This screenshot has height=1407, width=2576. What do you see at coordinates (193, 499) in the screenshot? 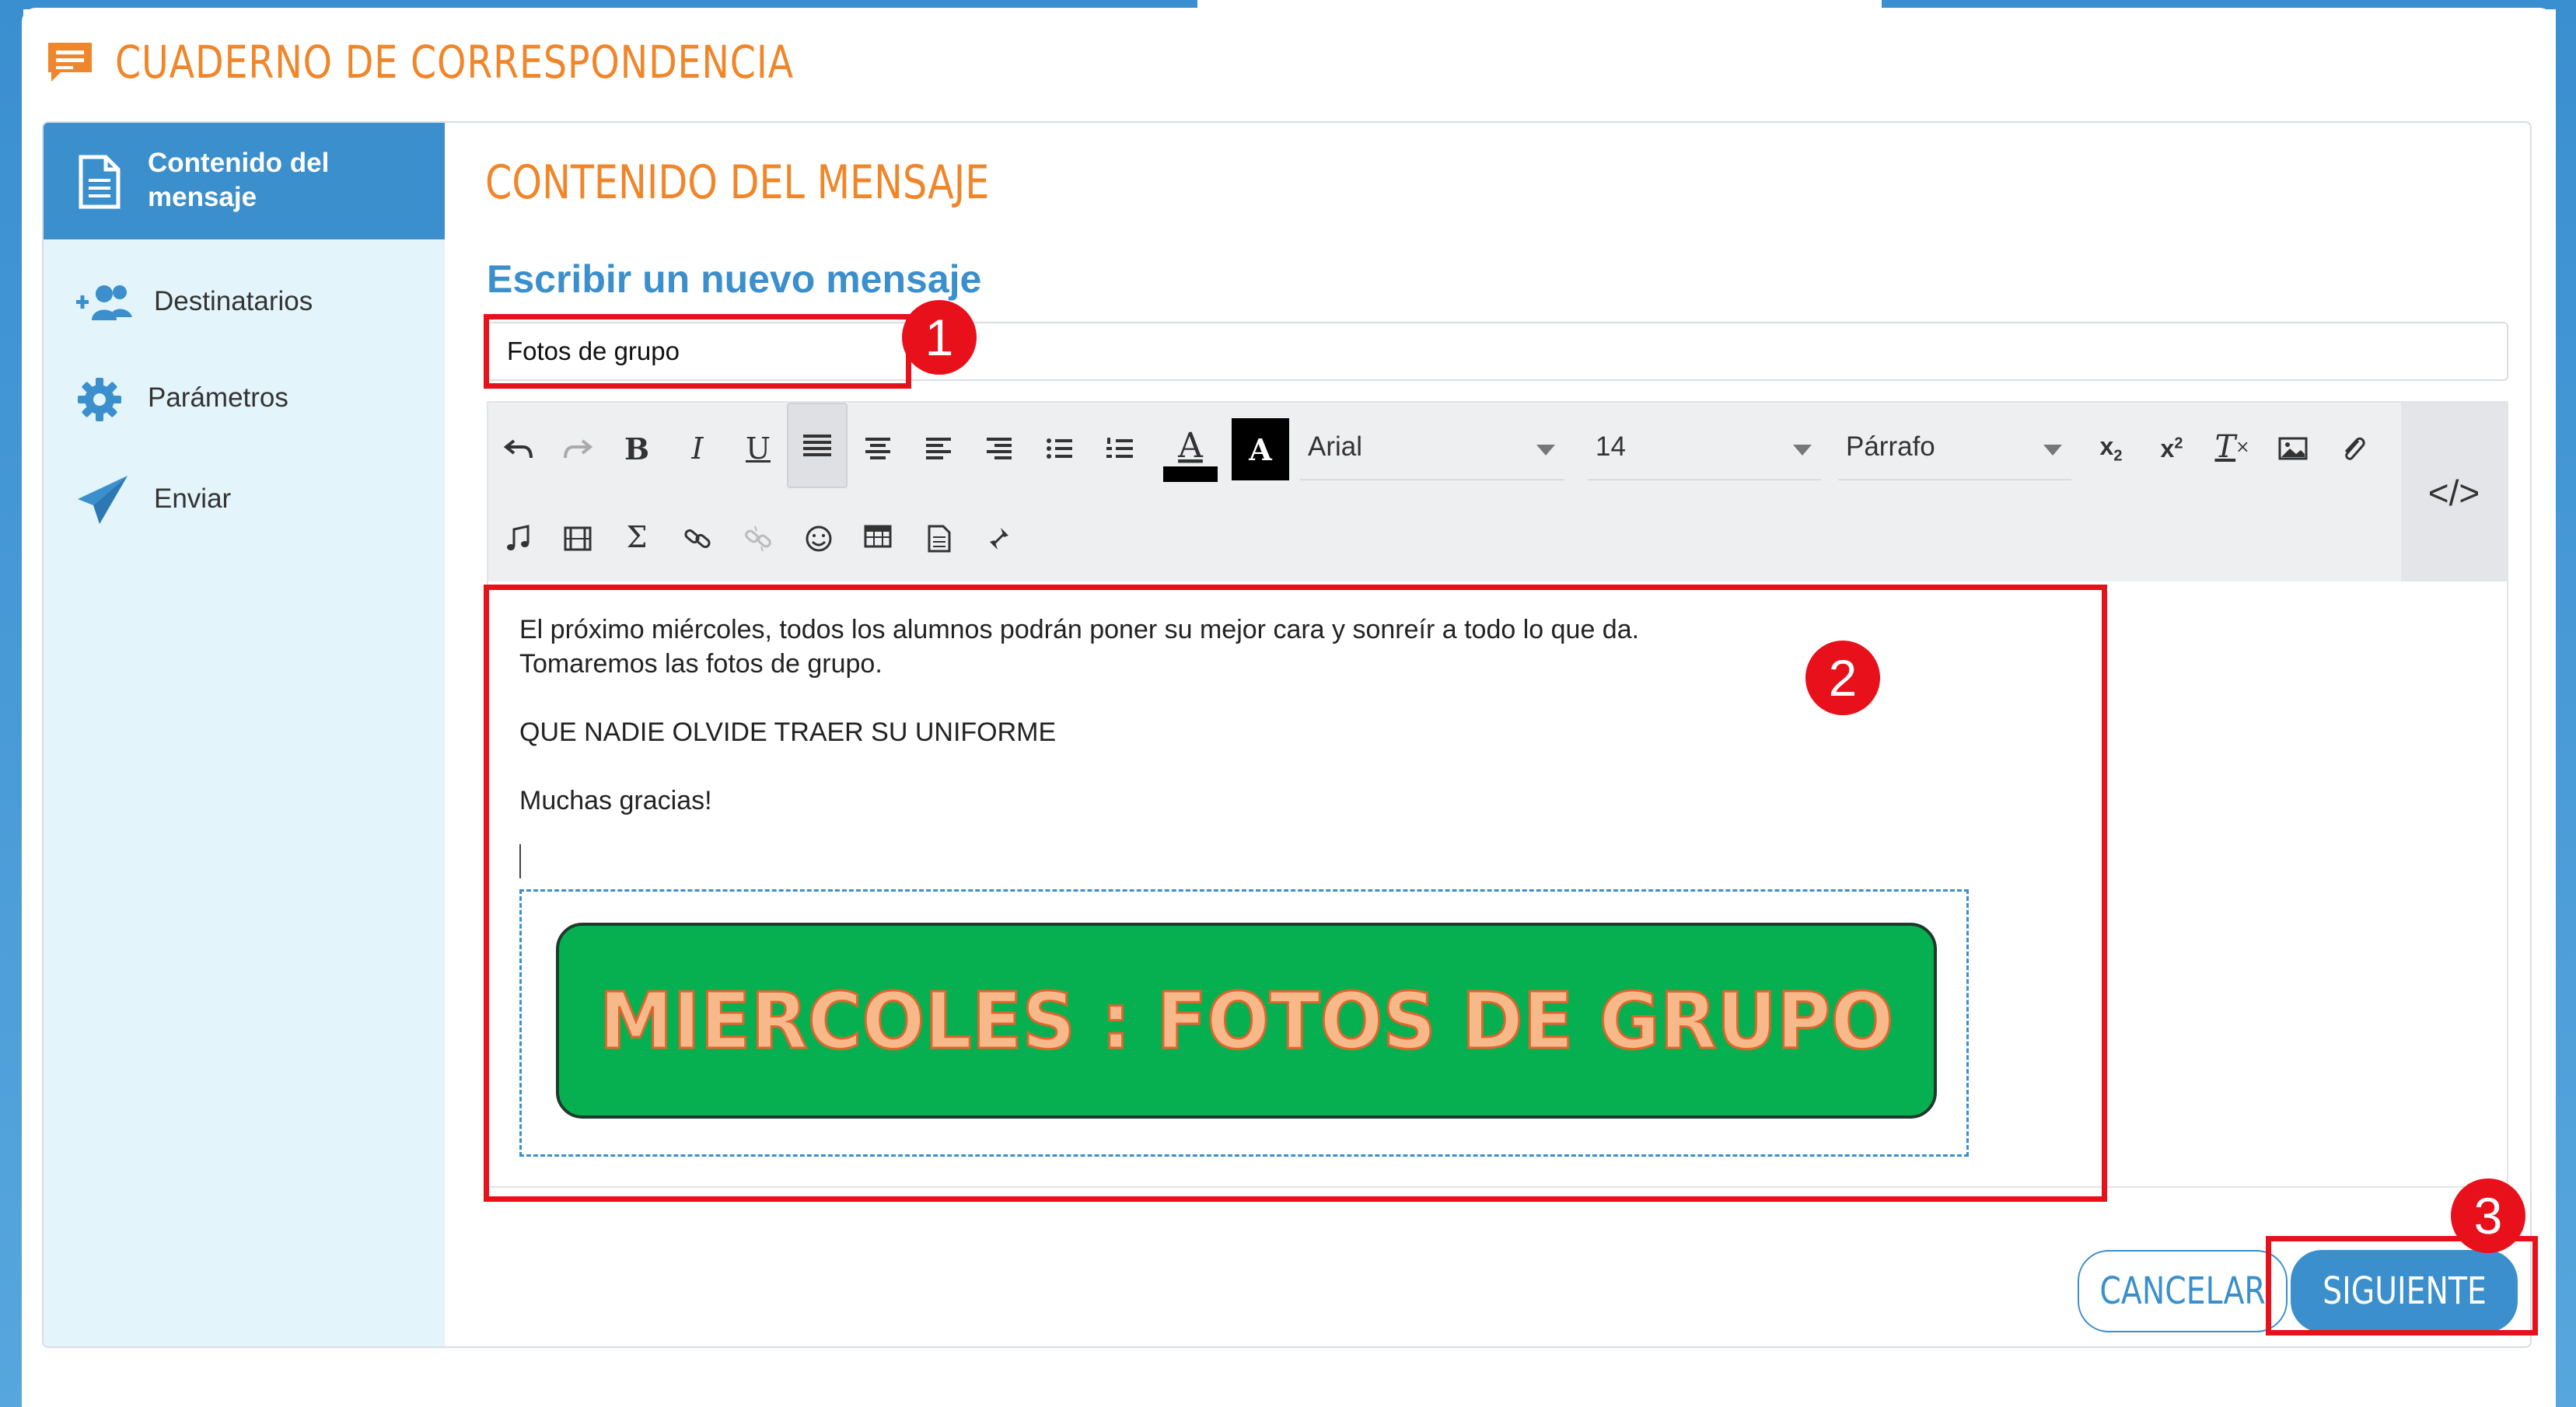
I see `sidebar-item-label: Enviar` at bounding box center [193, 499].